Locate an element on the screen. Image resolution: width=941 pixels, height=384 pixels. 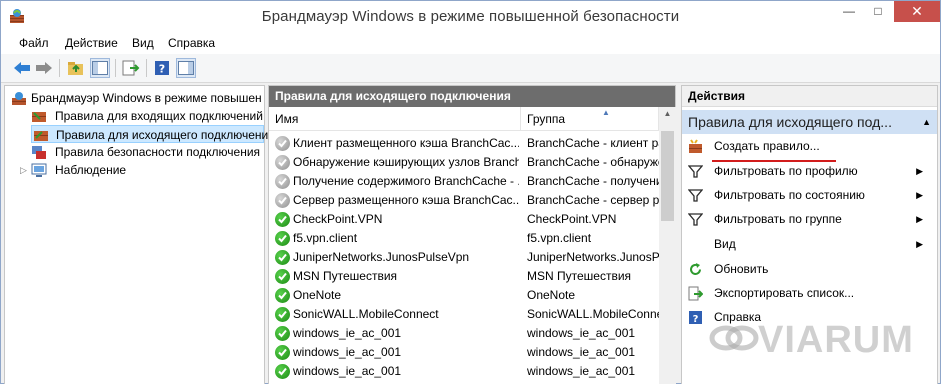
inbound-rules-icon is located at coordinates (39, 117).